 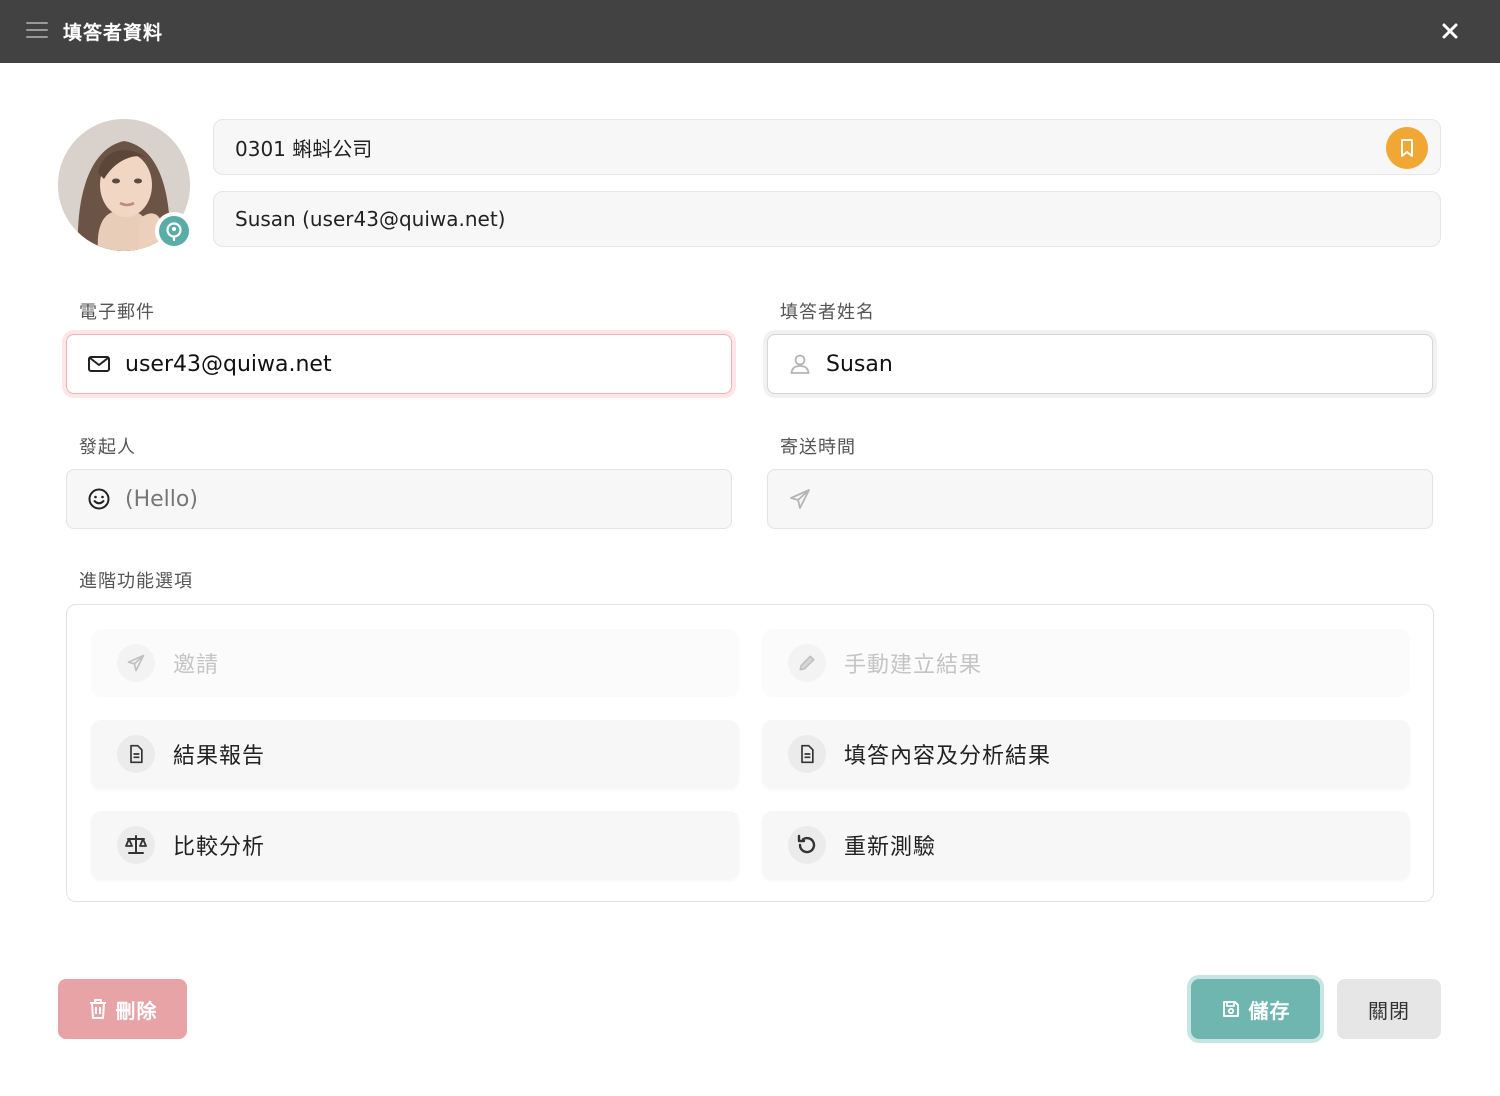 I want to click on delete-button: 刪除, so click(x=122, y=1009).